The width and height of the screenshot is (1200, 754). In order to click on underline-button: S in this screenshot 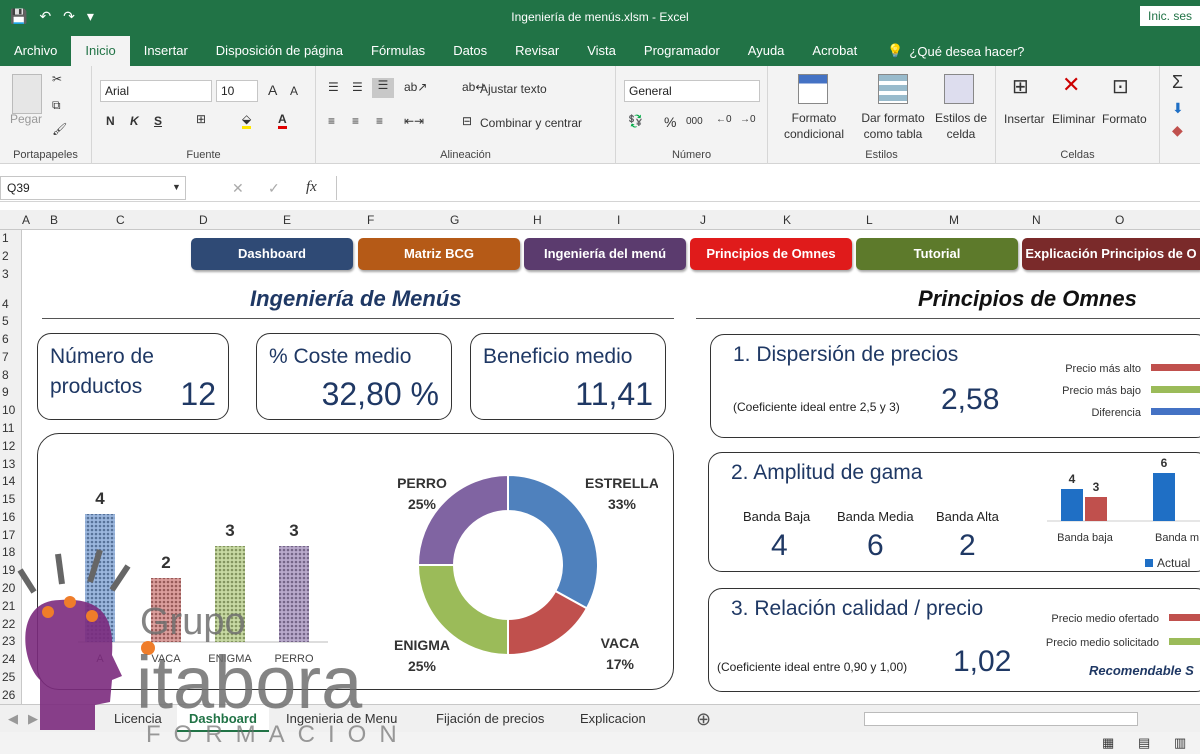, I will do `click(158, 121)`.